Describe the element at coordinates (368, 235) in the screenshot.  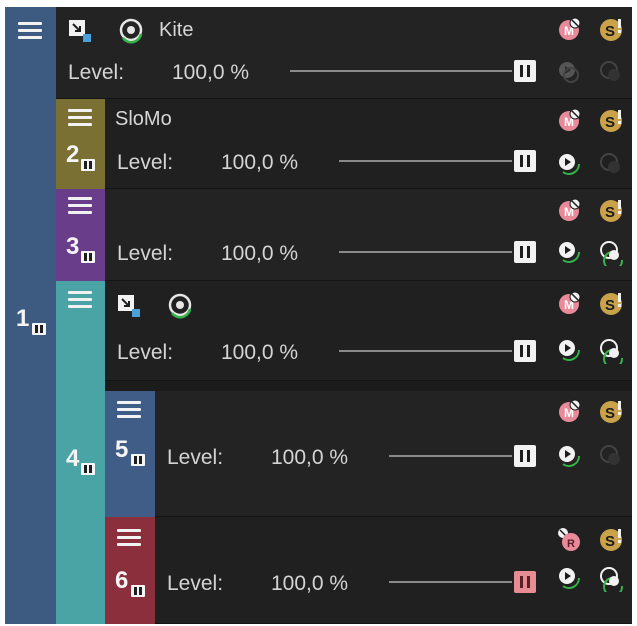
I see `track-3-row: Level: 100,0 %` at that location.